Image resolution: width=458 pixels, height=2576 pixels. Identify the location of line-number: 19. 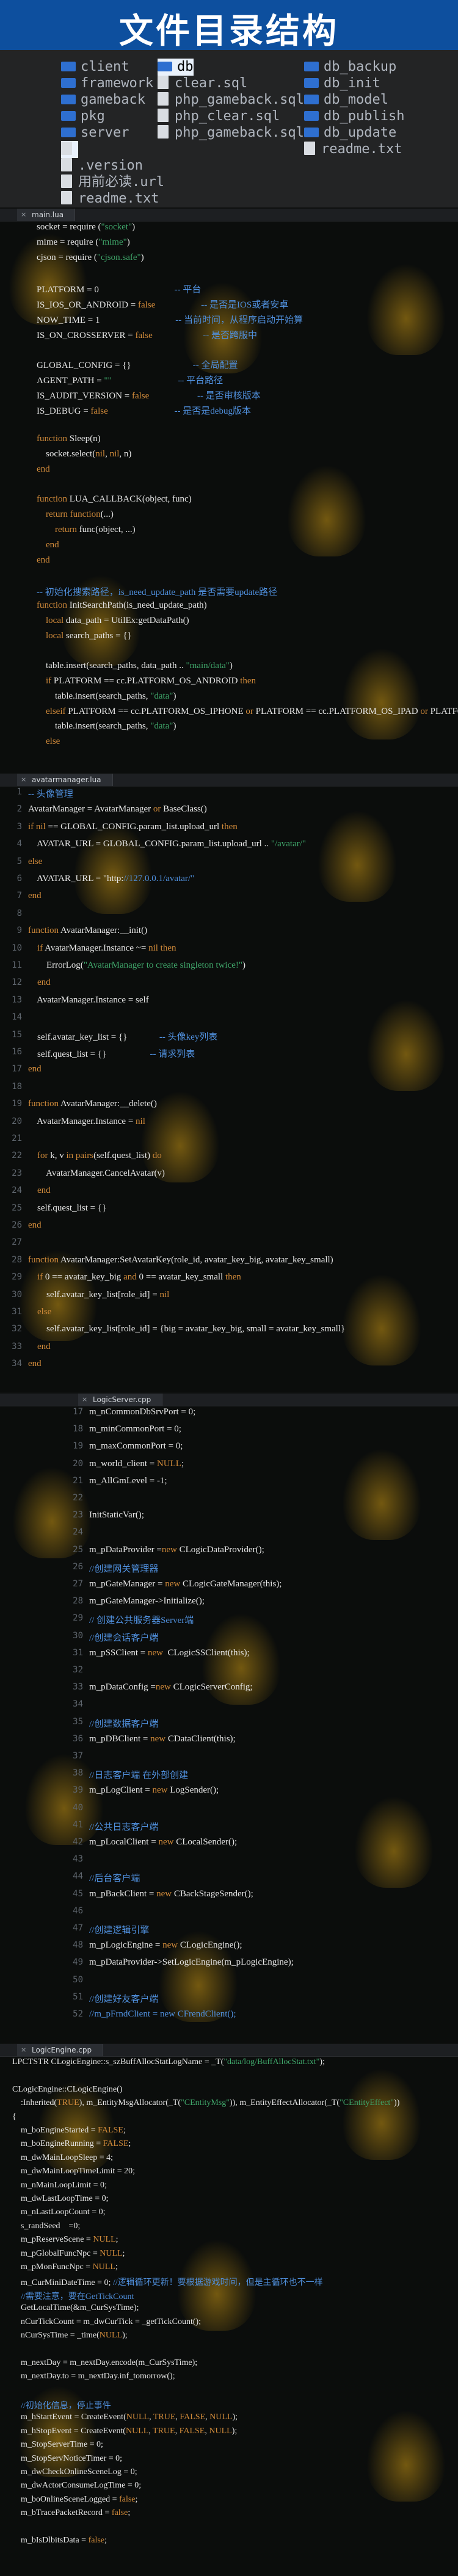
(17, 1104).